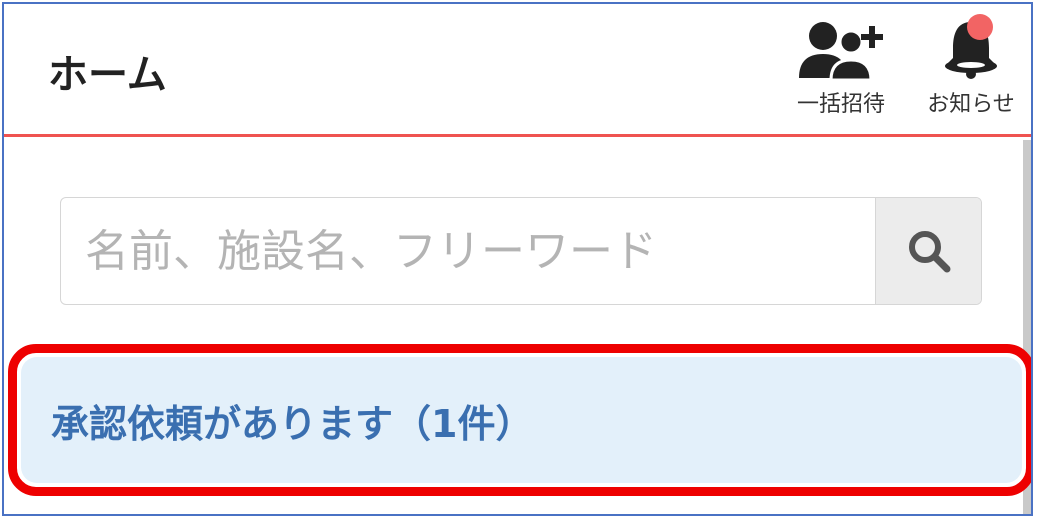  Describe the element at coordinates (971, 71) in the screenshot. I see `notifications-button: お知らせ` at that location.